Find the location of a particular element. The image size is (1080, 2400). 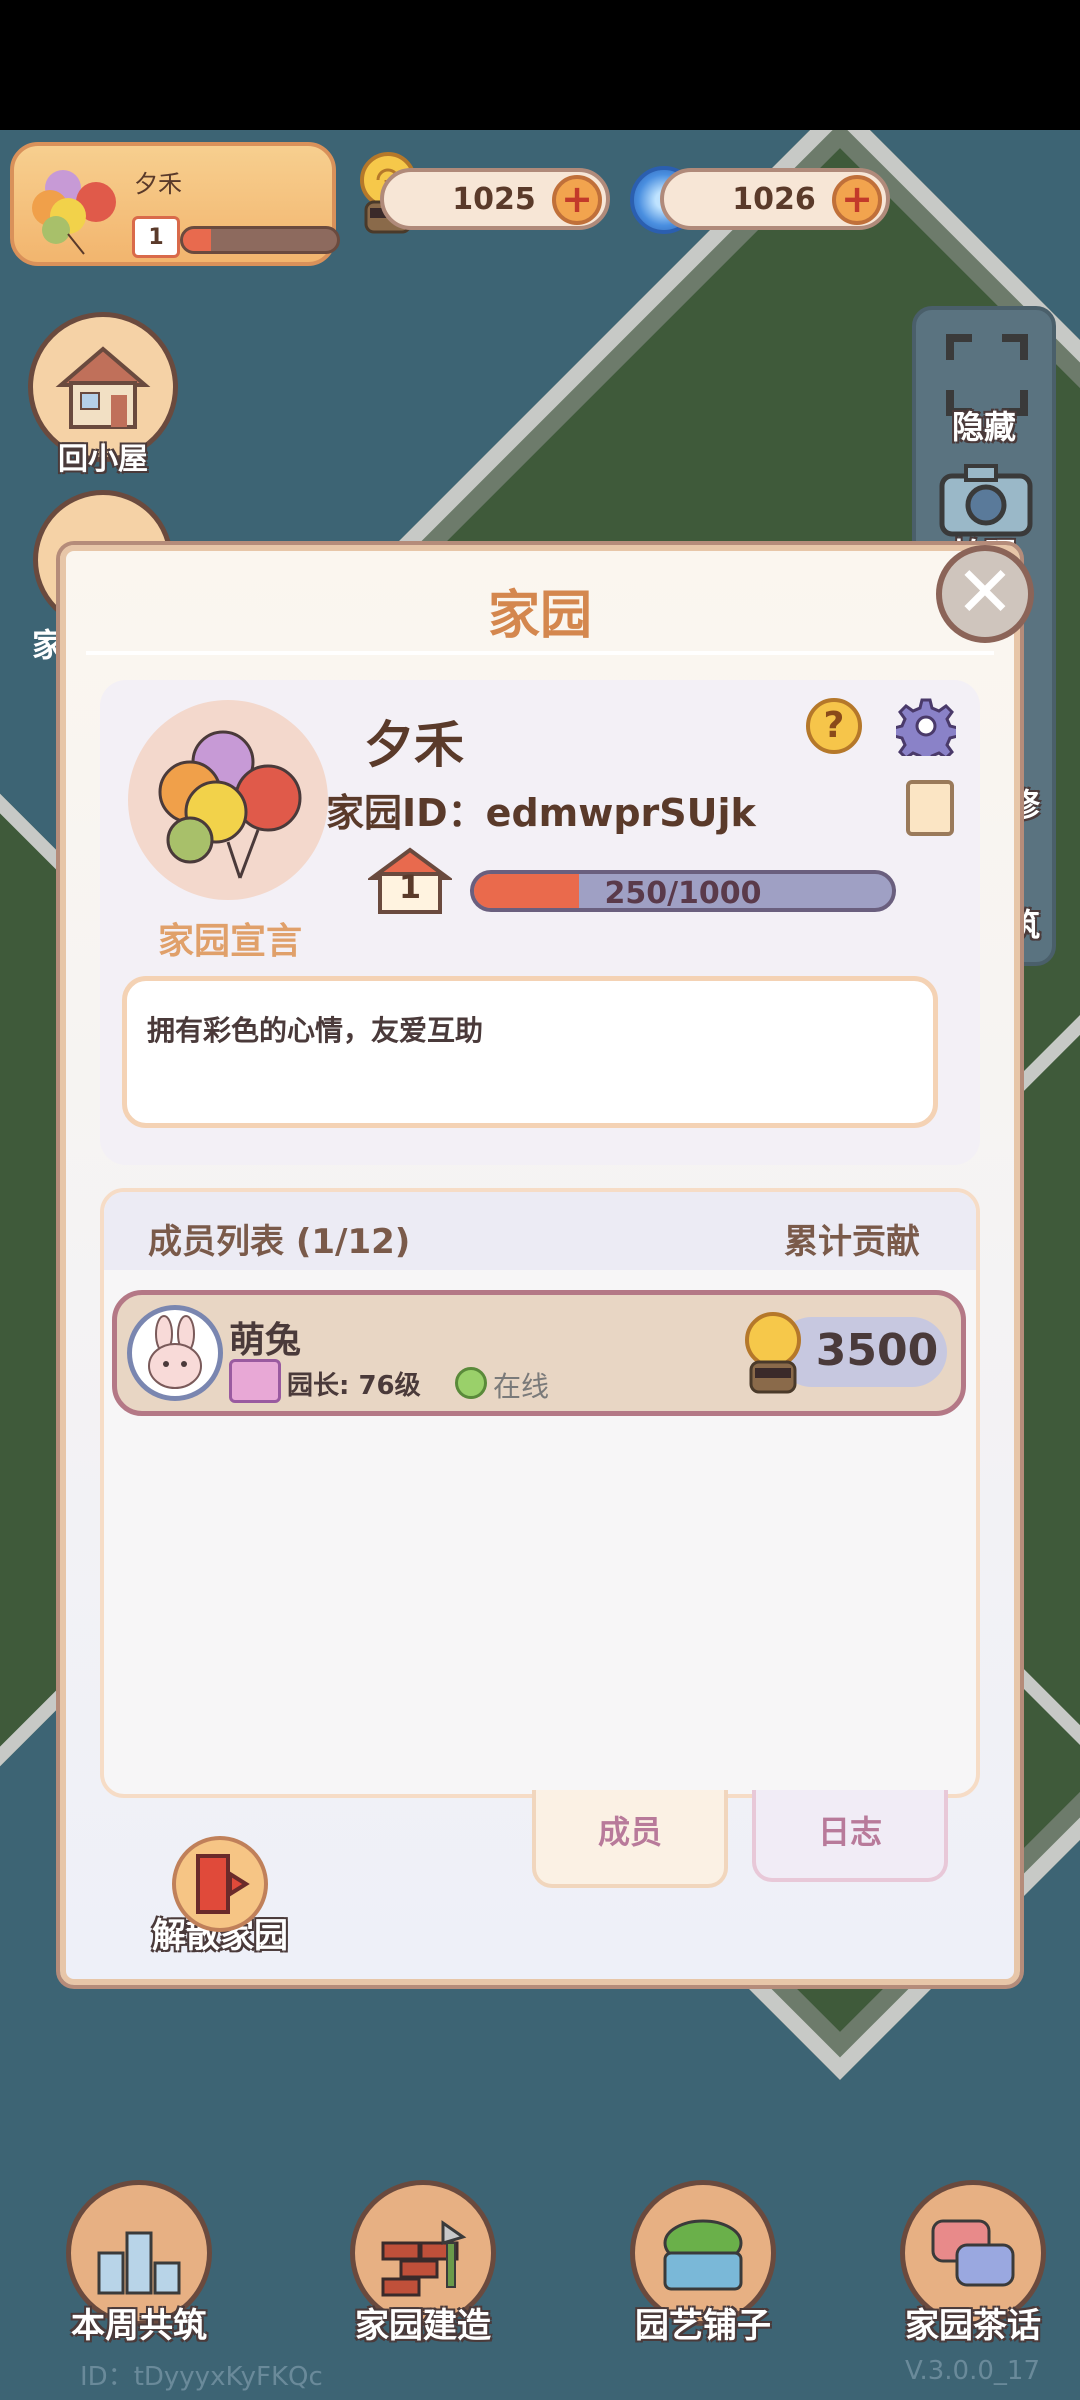

balloon-avatar-icon is located at coordinates (74, 212).